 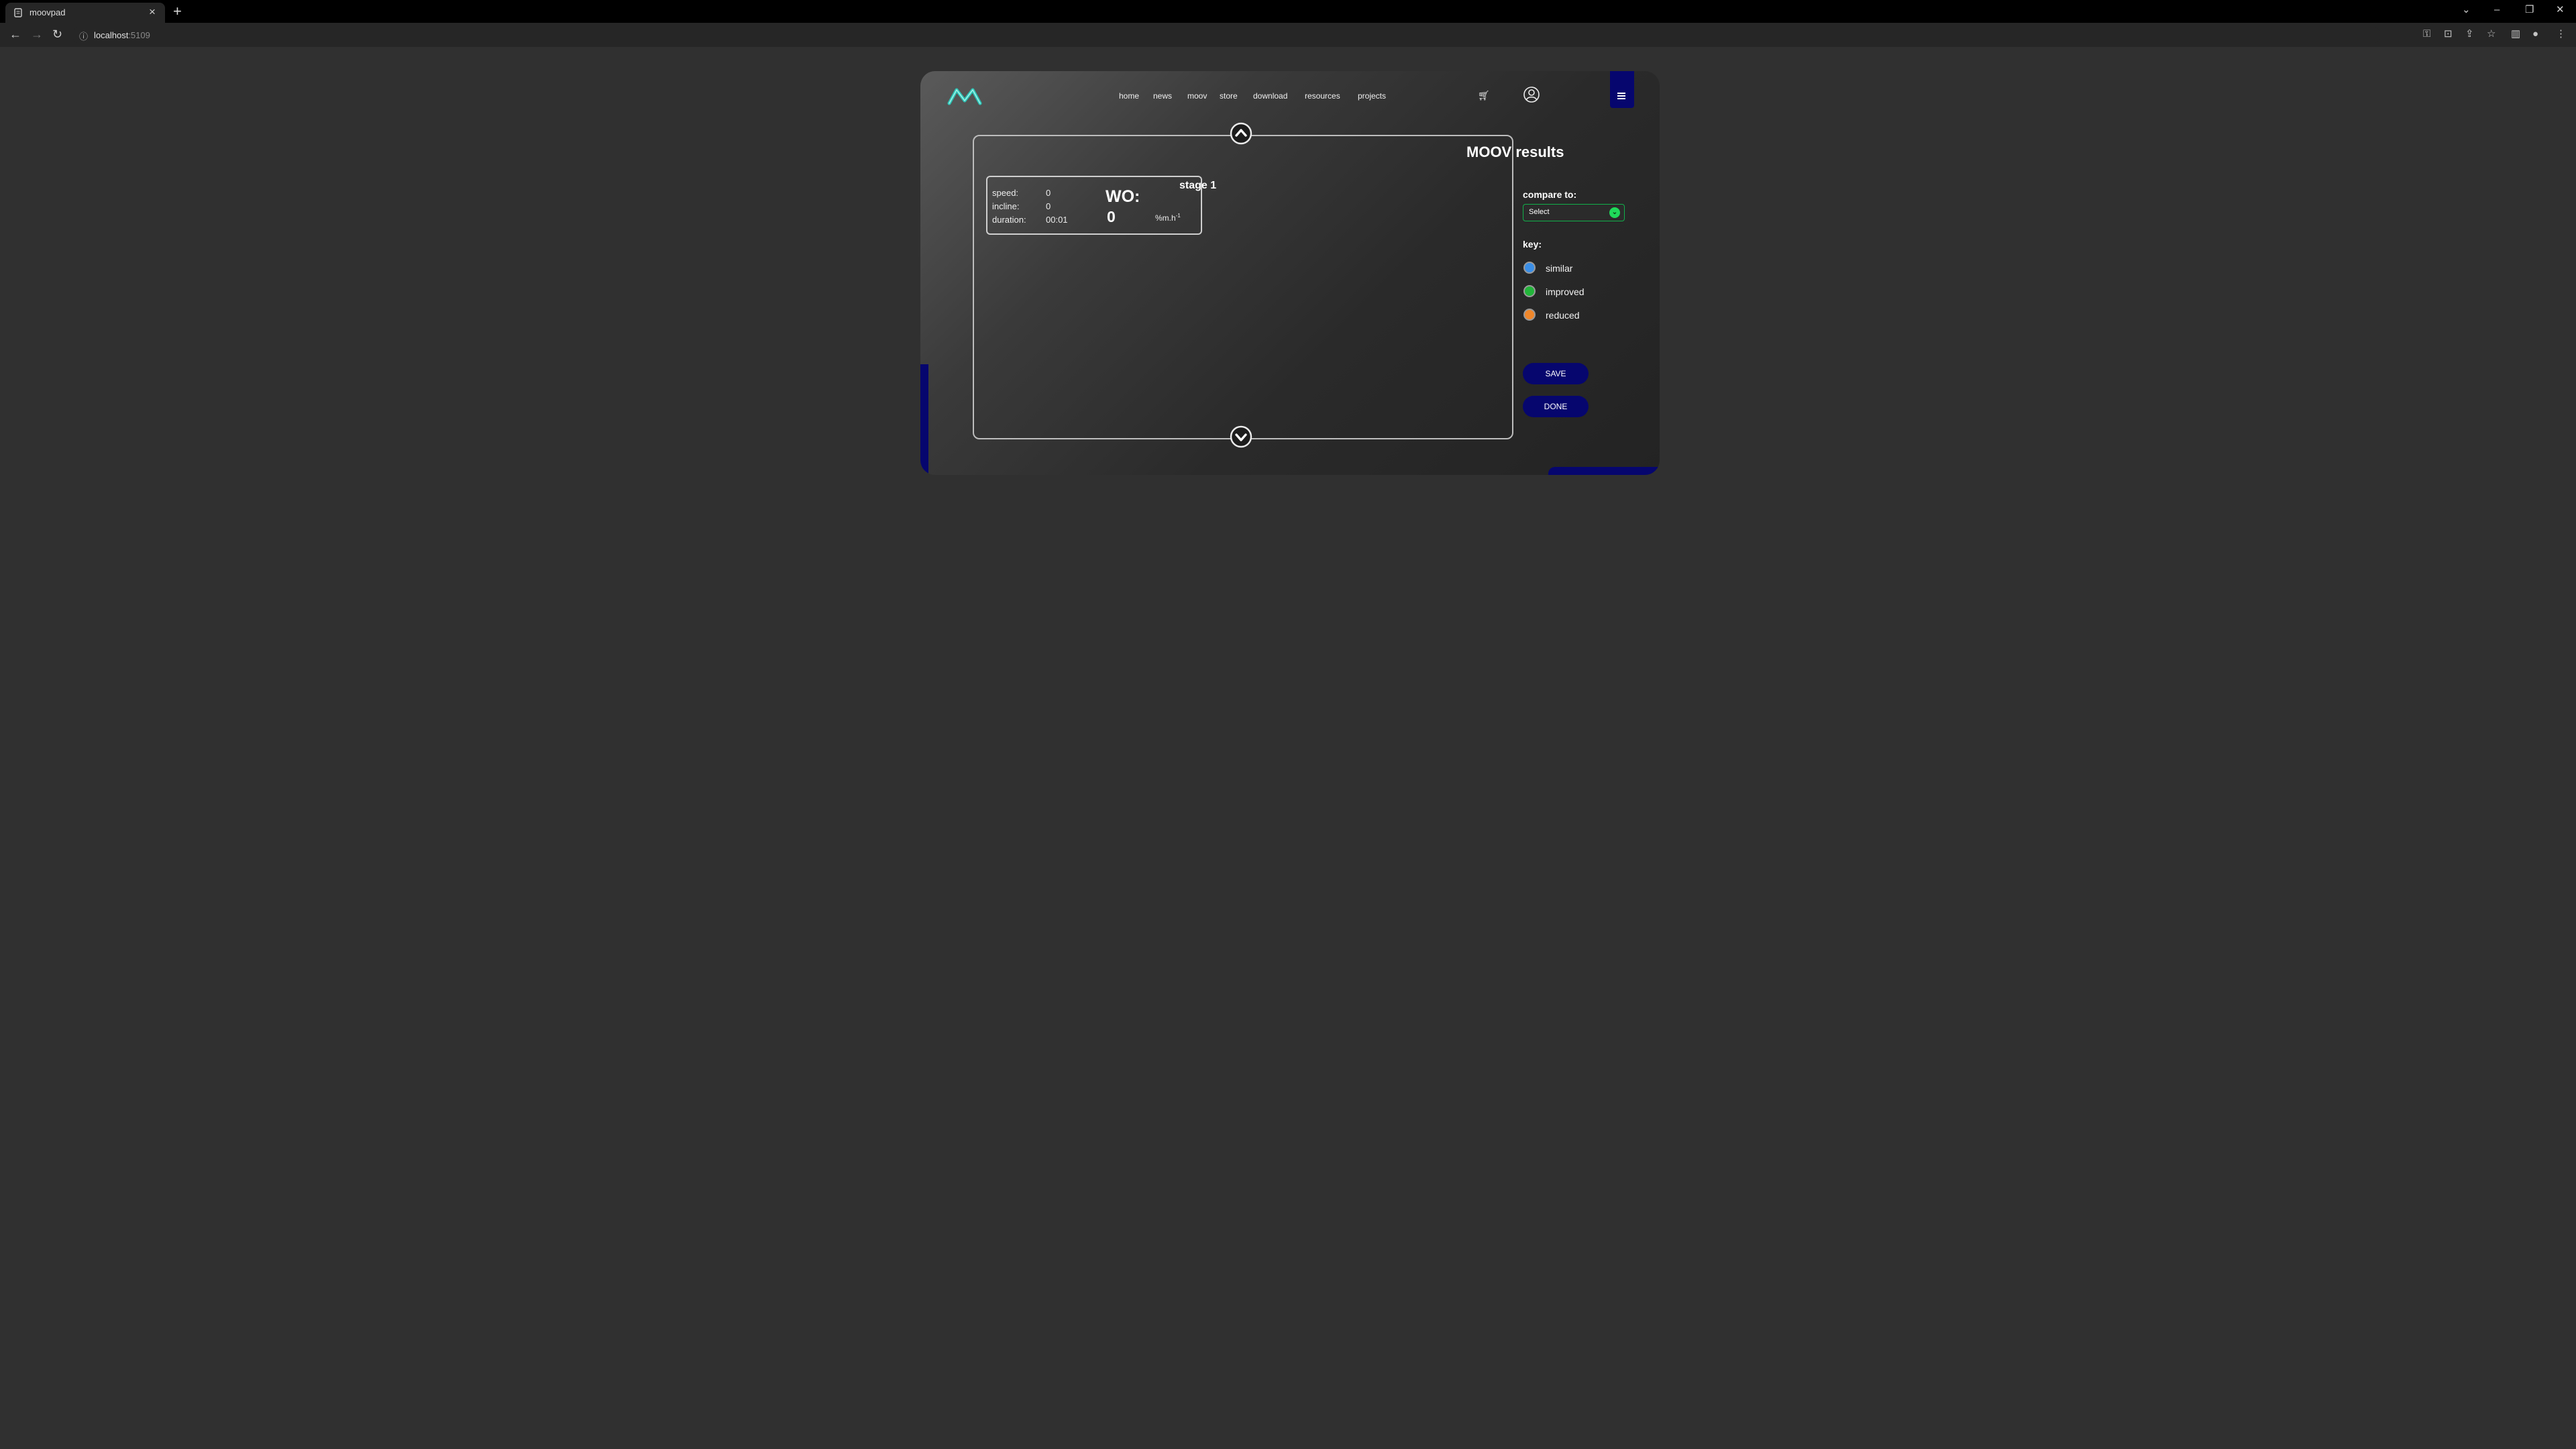 What do you see at coordinates (1006, 206) in the screenshot?
I see `incline-label: incline:` at bounding box center [1006, 206].